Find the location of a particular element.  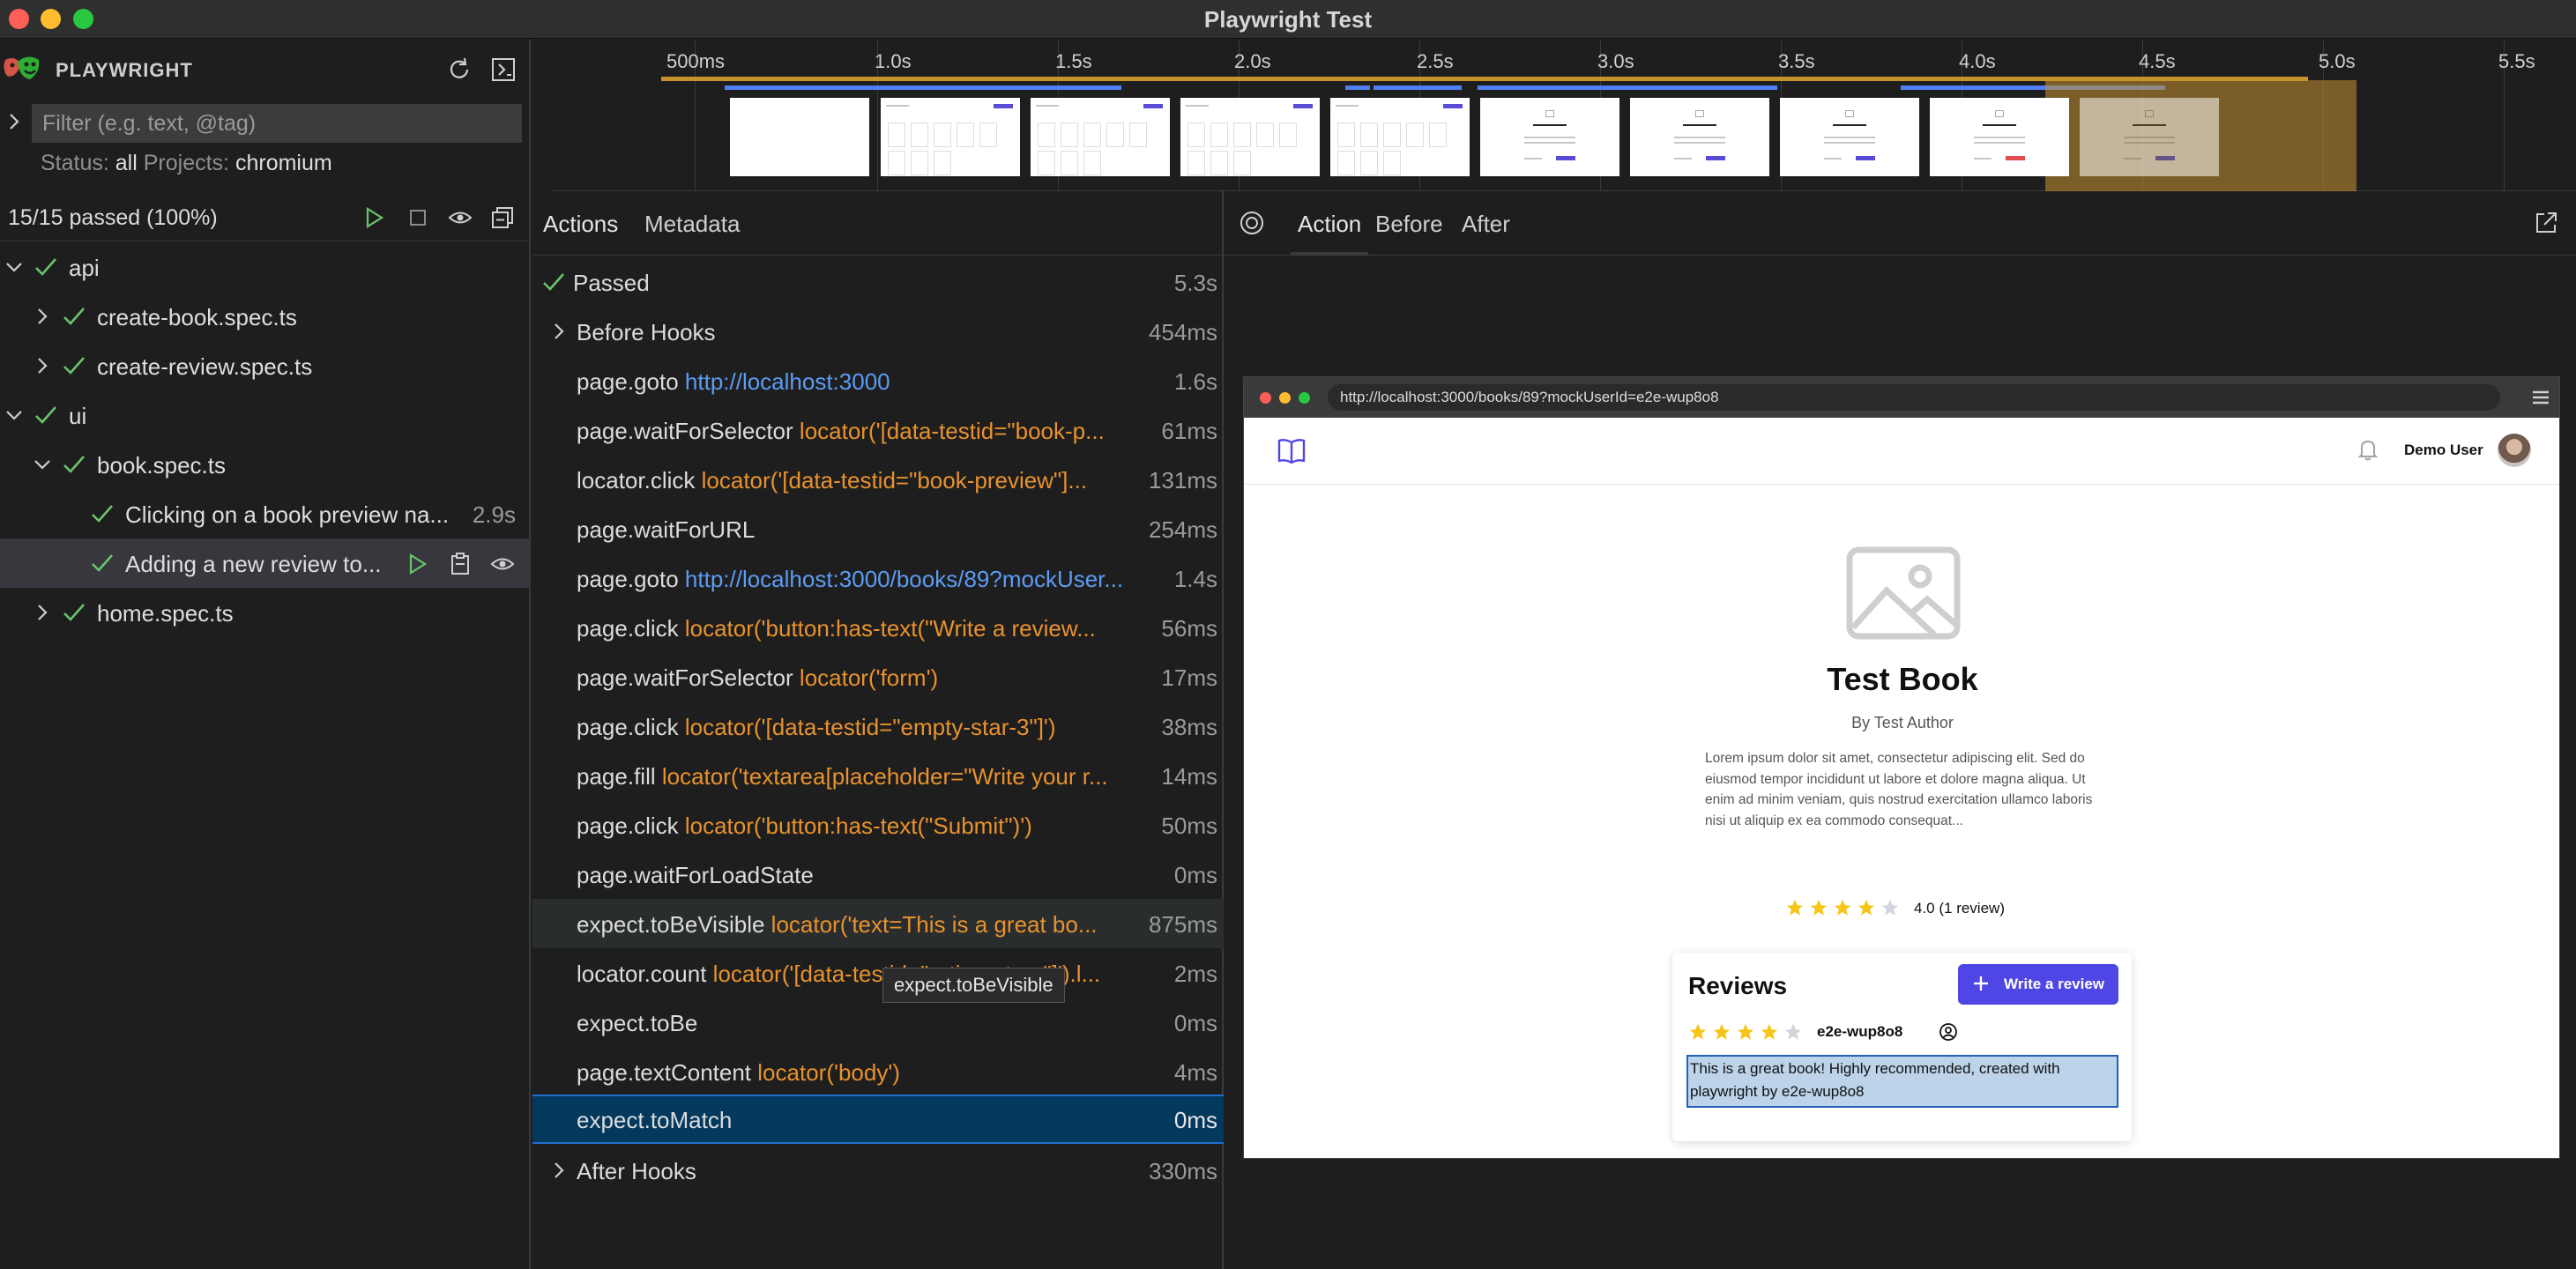

timeline-tick: 5.5s is located at coordinates (2516, 61).